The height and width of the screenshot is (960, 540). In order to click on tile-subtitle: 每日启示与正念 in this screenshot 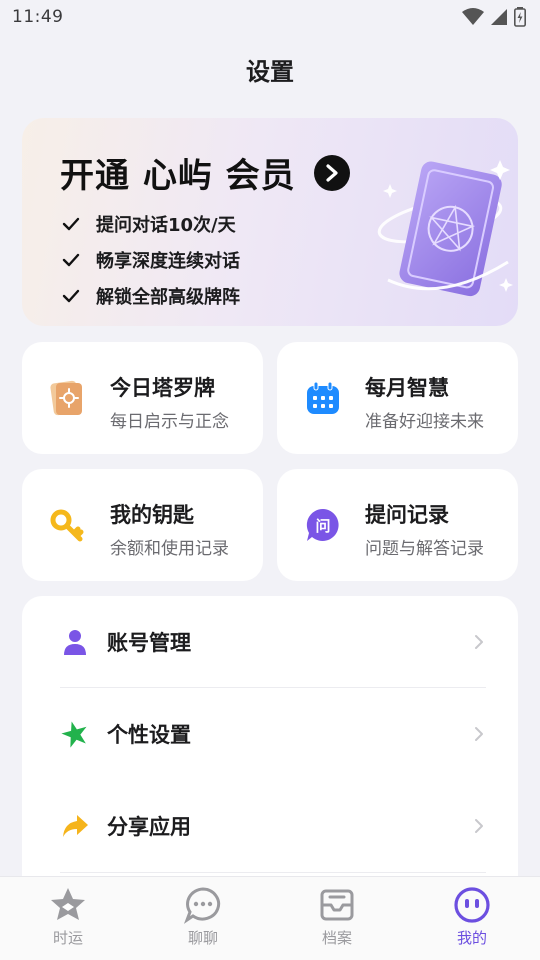, I will do `click(169, 422)`.